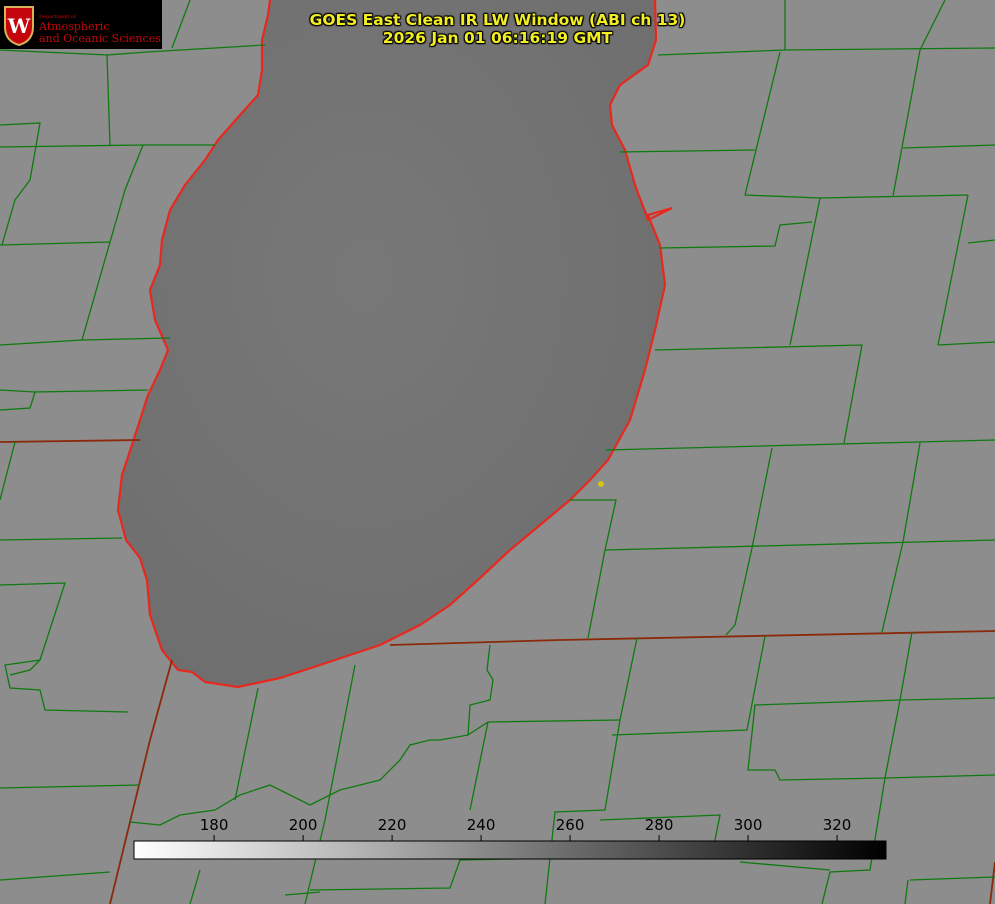 This screenshot has width=995, height=904. Describe the element at coordinates (497, 38) in the screenshot. I see `timestamp: 2026 Jan 01 06:16:19 GMT` at that location.